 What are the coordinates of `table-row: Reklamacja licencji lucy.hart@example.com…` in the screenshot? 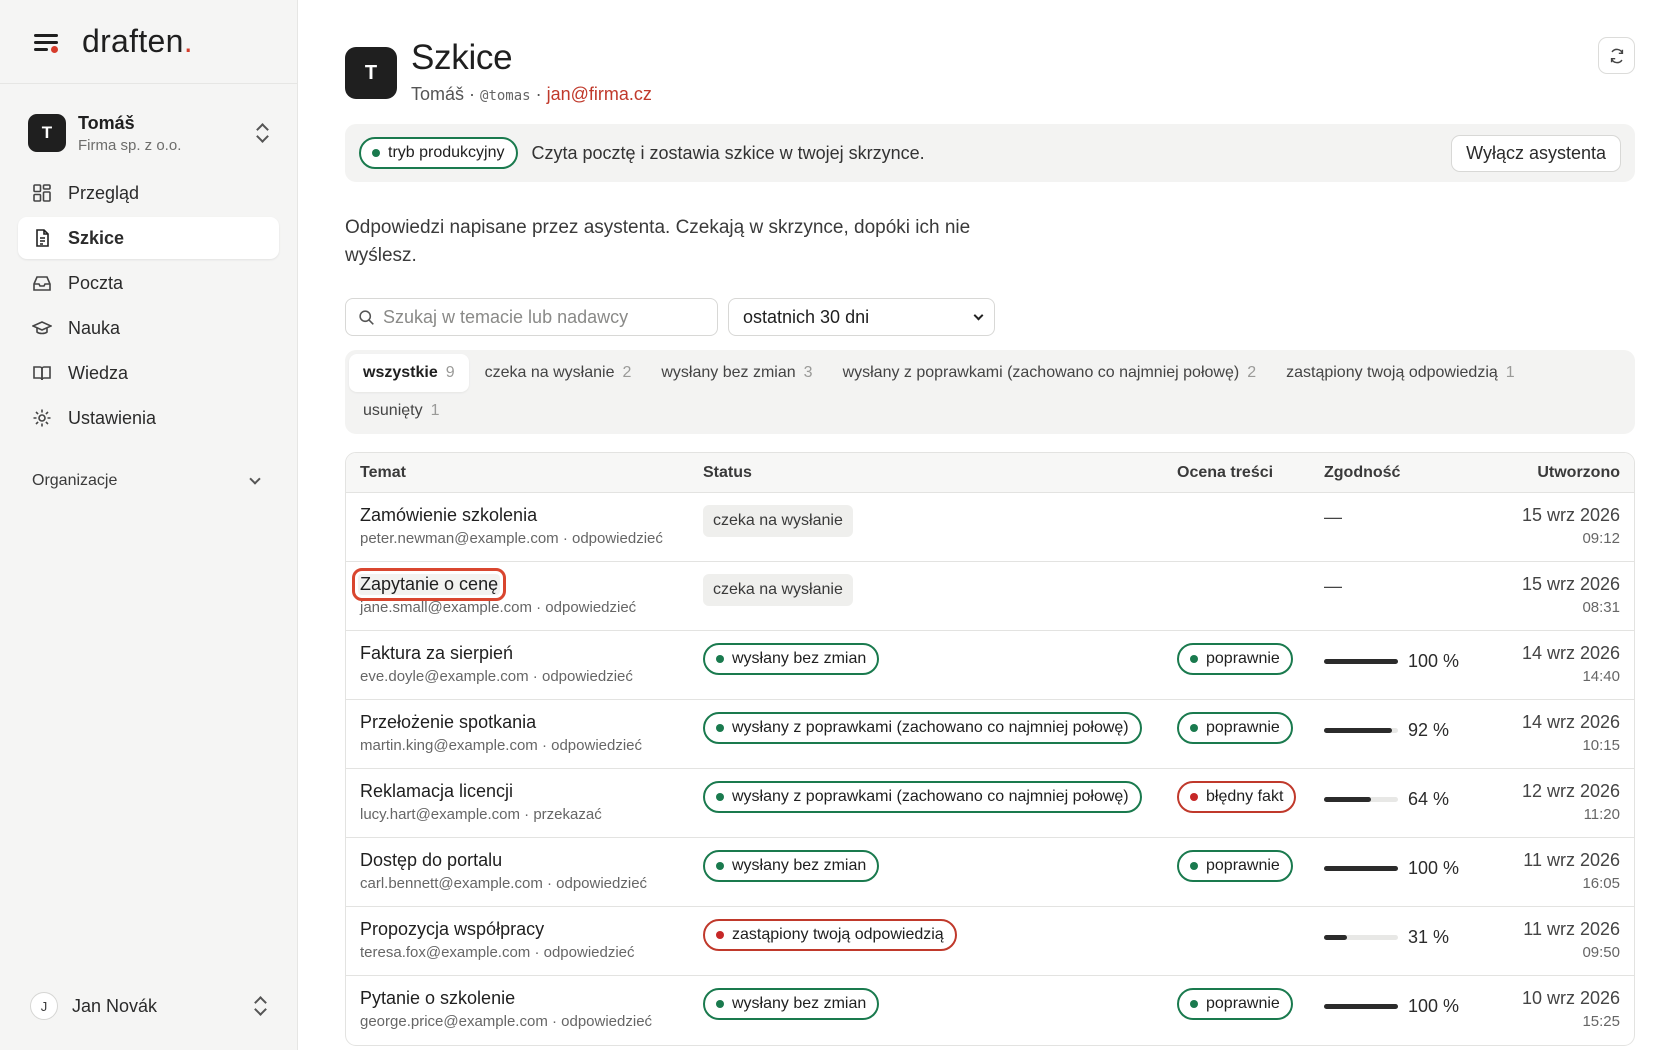 It's located at (990, 803).